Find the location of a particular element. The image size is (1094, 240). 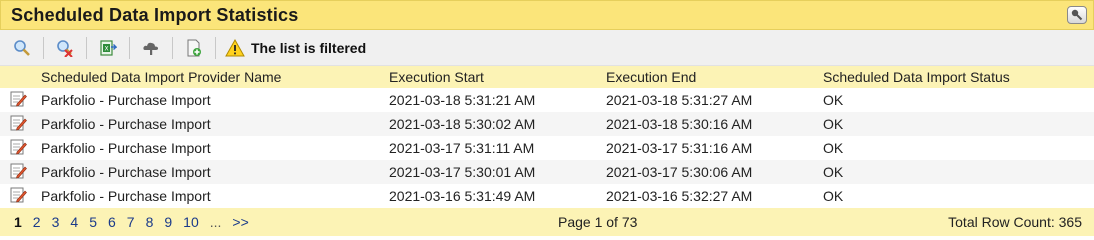

end-cell: 2021-03-18 5:31:27 AM is located at coordinates (679, 100).